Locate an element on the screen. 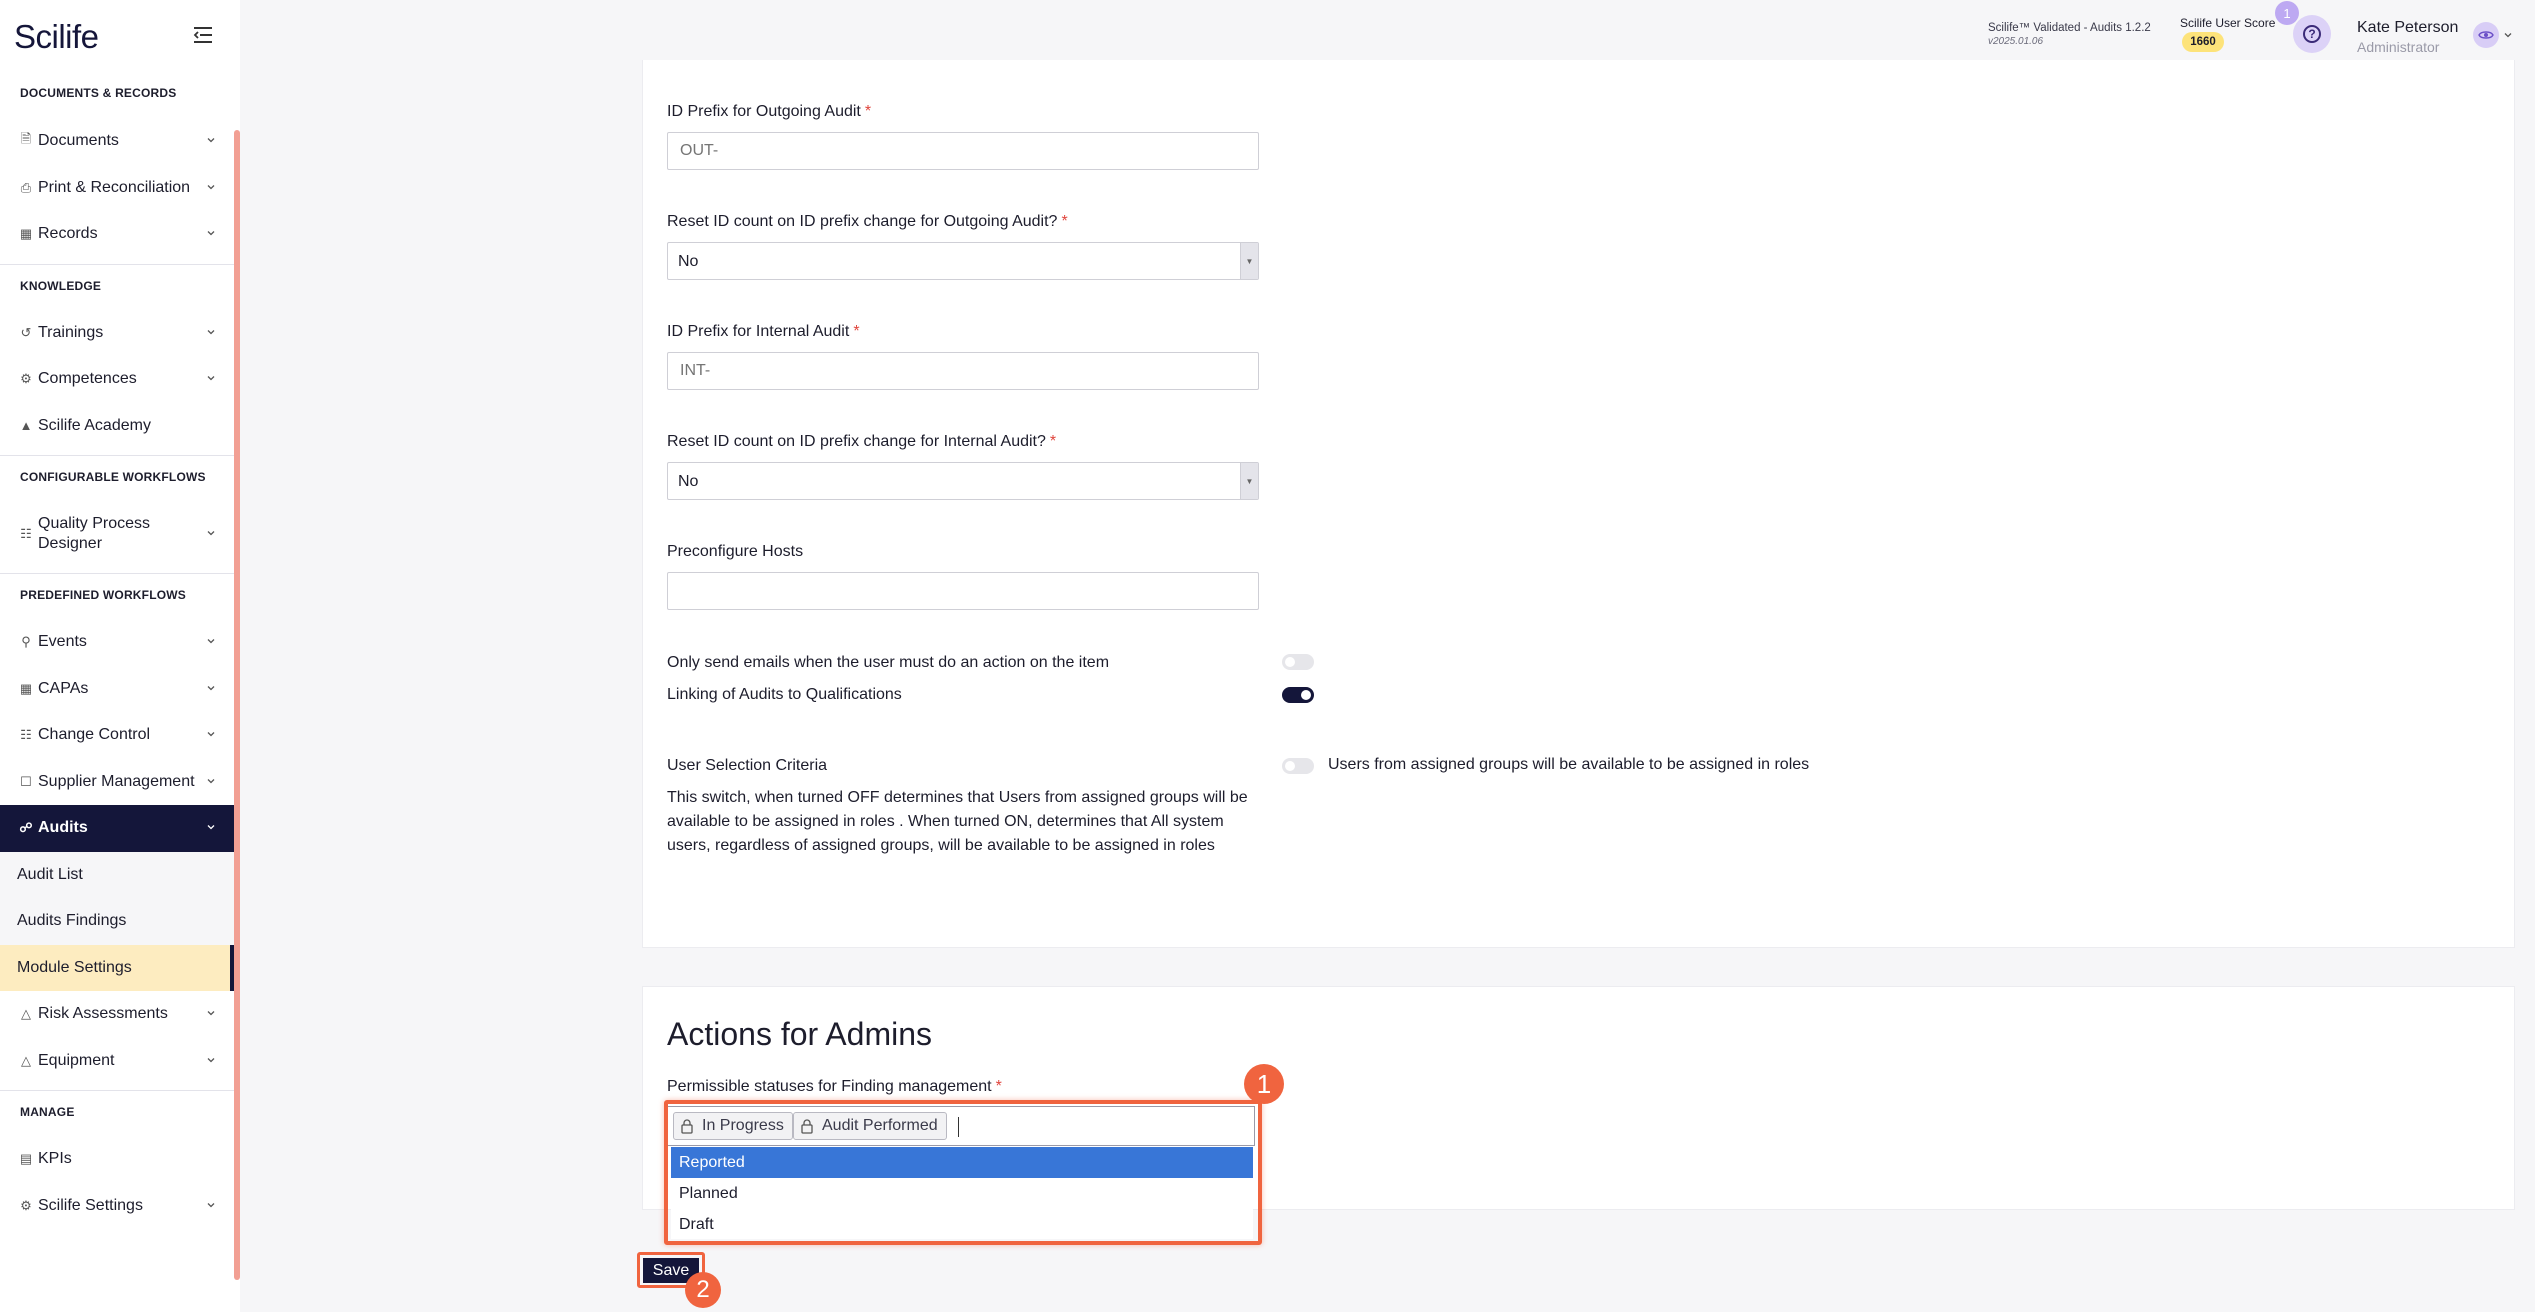  admin-actions-heading: Actions for Admins is located at coordinates (799, 1034).